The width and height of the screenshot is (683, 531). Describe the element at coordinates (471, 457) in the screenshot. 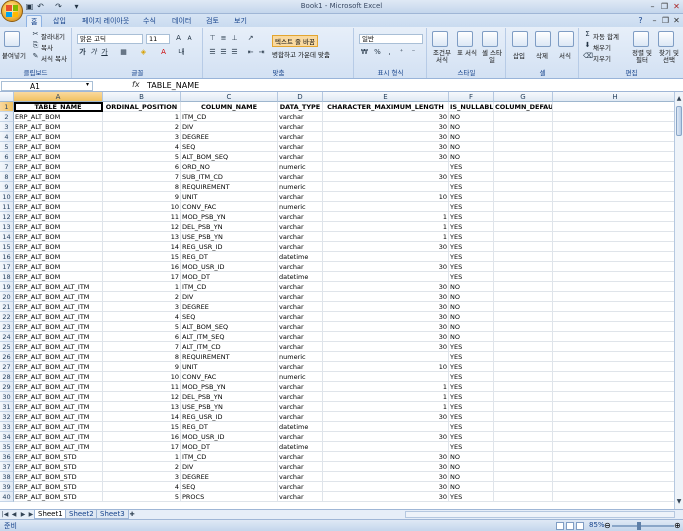

I see `cell-f36: NO` at that location.